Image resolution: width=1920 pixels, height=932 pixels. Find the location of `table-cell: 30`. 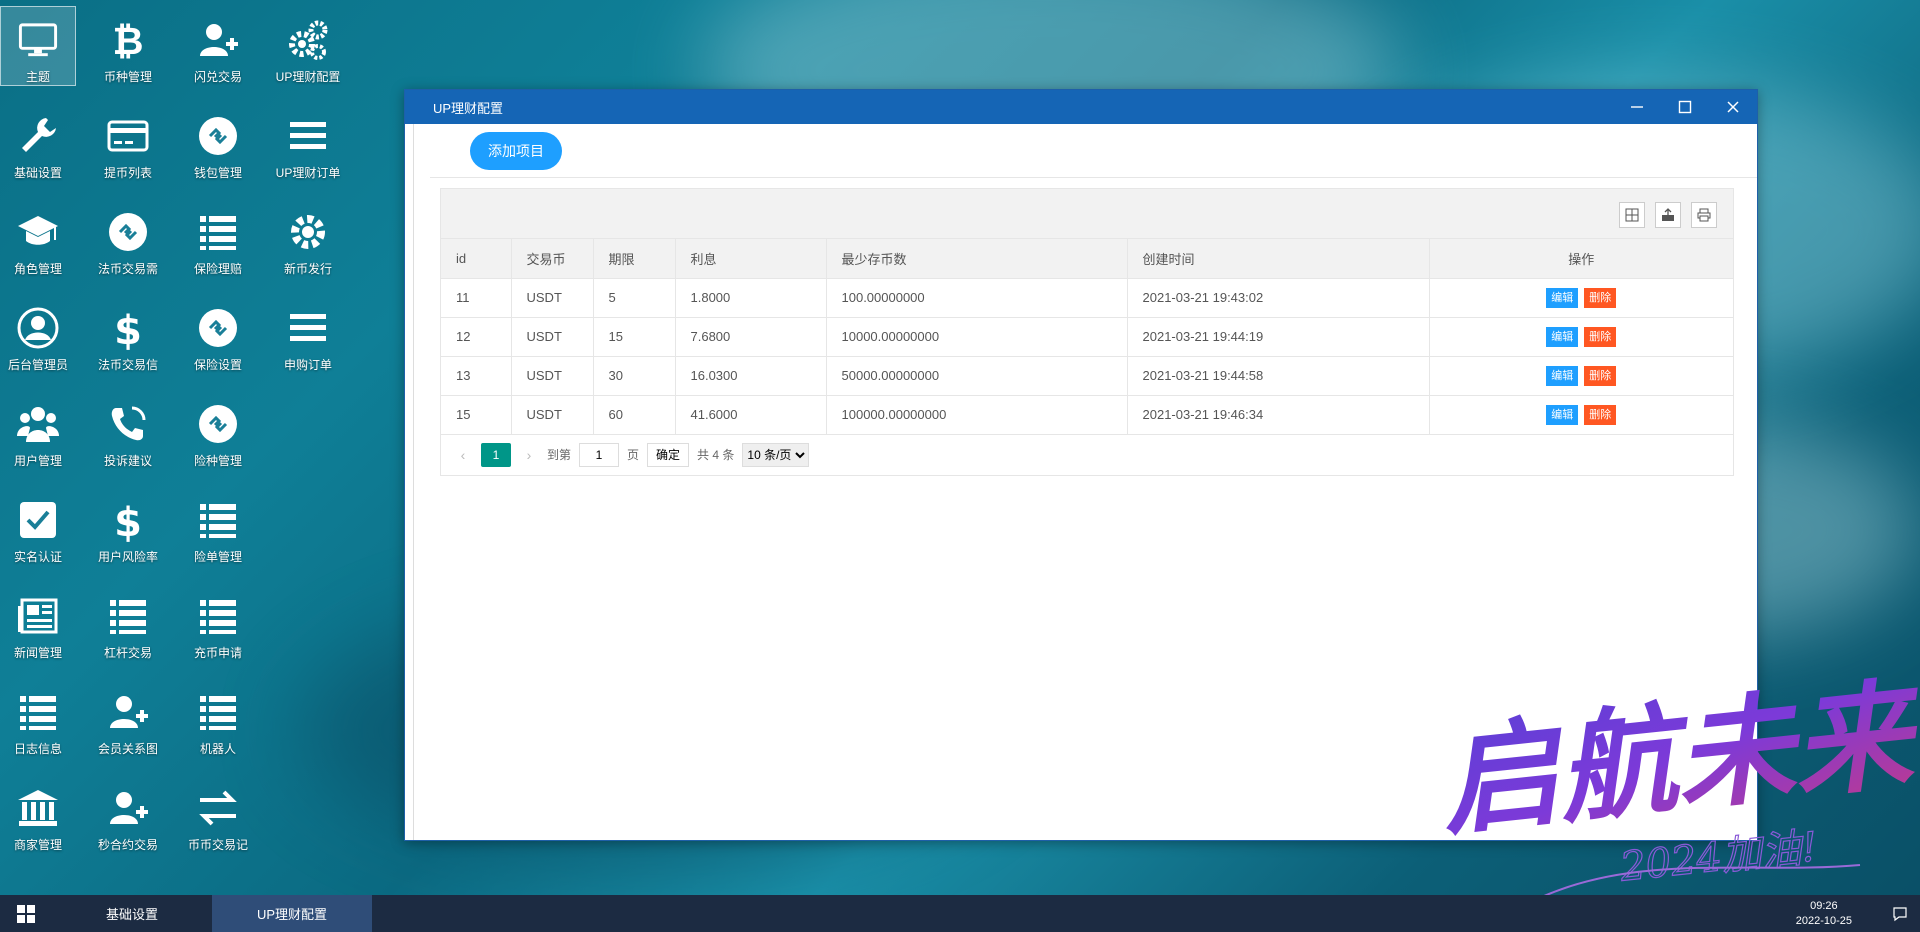

table-cell: 30 is located at coordinates (634, 376).